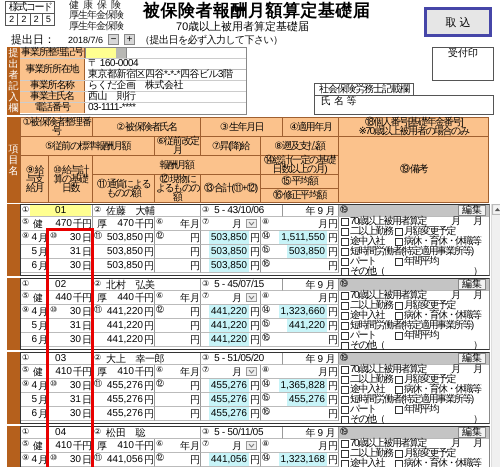  Describe the element at coordinates (363, 261) in the screenshot. I see `checkbox-label: パート` at that location.